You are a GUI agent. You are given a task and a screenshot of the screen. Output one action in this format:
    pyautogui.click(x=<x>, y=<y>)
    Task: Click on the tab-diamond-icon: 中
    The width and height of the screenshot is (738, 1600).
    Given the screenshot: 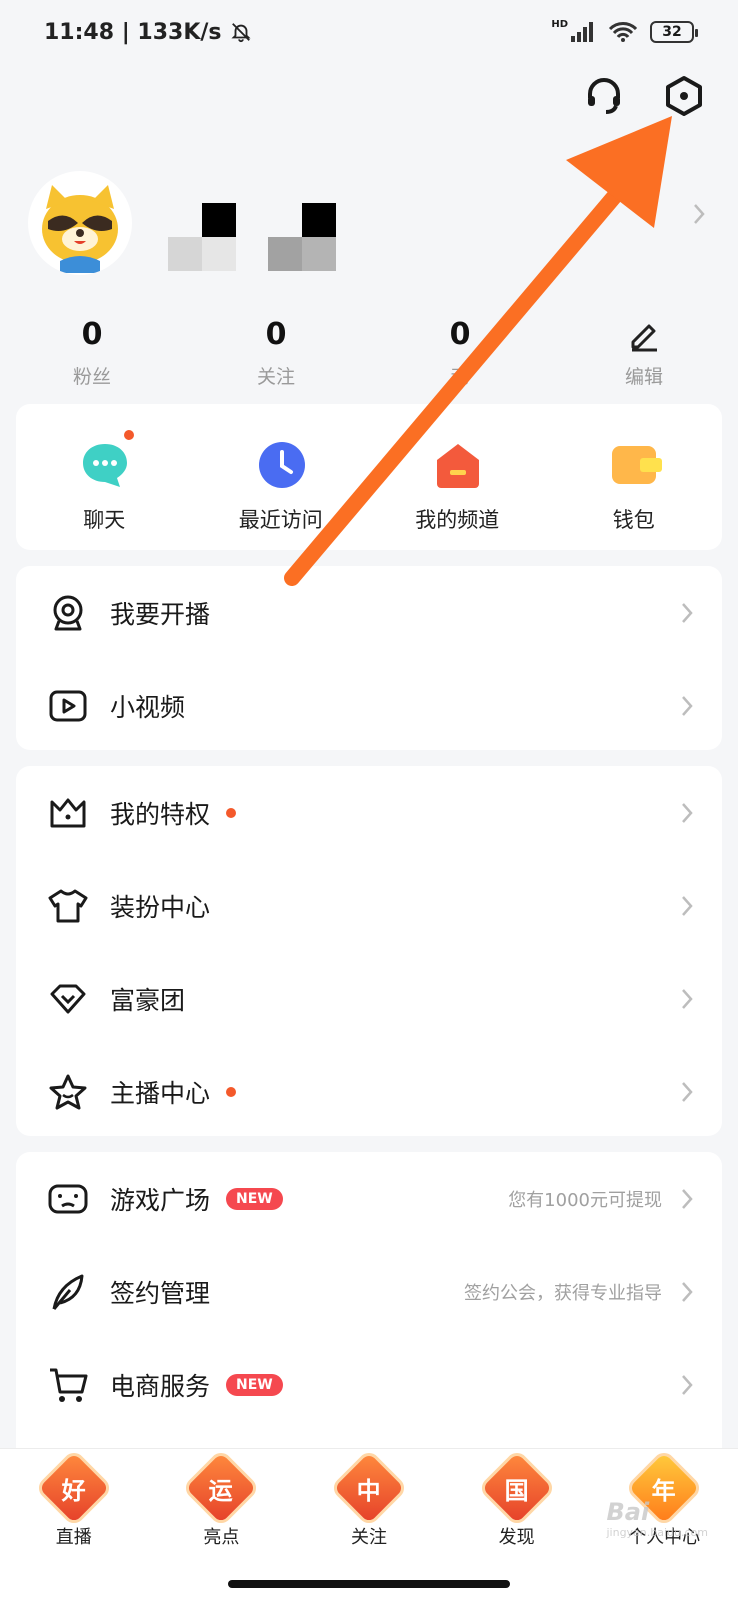 What is the action you would take?
    pyautogui.click(x=369, y=1488)
    